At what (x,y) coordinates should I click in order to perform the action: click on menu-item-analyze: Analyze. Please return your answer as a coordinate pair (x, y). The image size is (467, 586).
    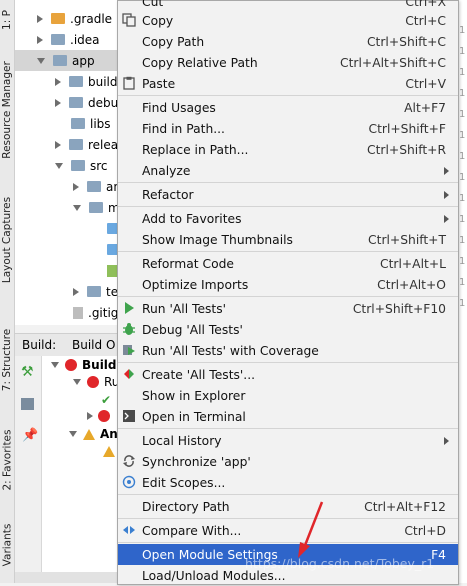
    Looking at the image, I should click on (288, 170).